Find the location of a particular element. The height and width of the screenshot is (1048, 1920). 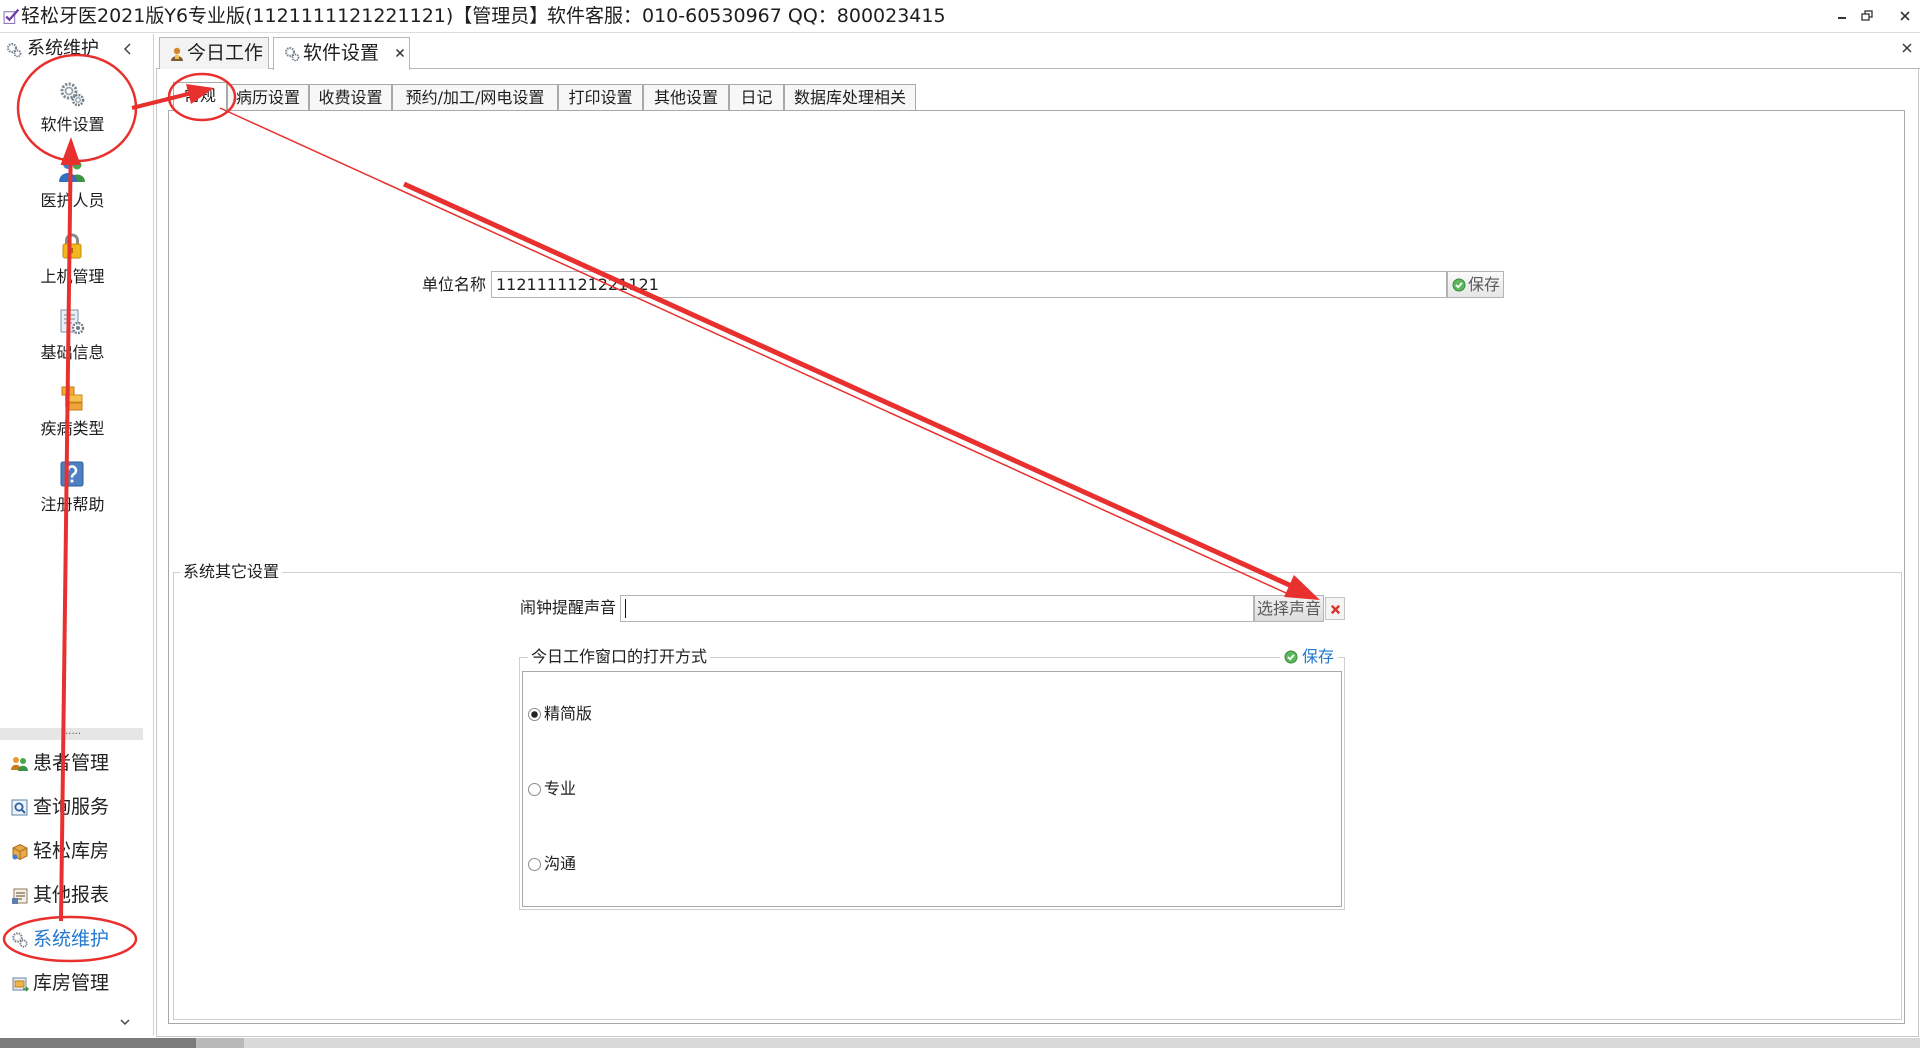

sidebar-nav-label: 查询服务 is located at coordinates (71, 807).